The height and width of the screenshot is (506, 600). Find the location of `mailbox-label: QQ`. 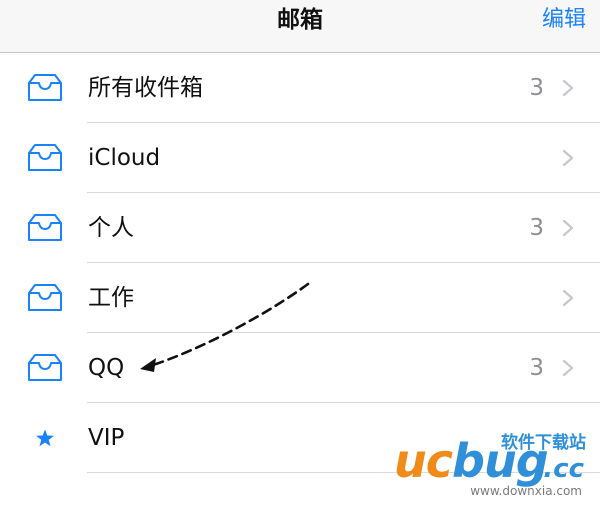

mailbox-label: QQ is located at coordinates (106, 368).